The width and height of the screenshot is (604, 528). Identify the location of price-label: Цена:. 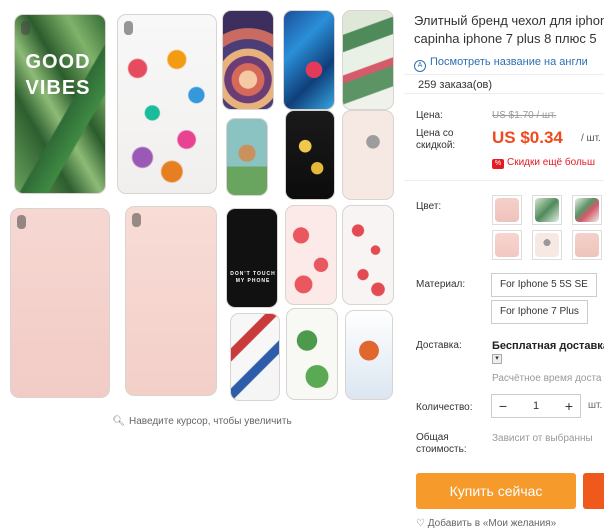
(429, 115).